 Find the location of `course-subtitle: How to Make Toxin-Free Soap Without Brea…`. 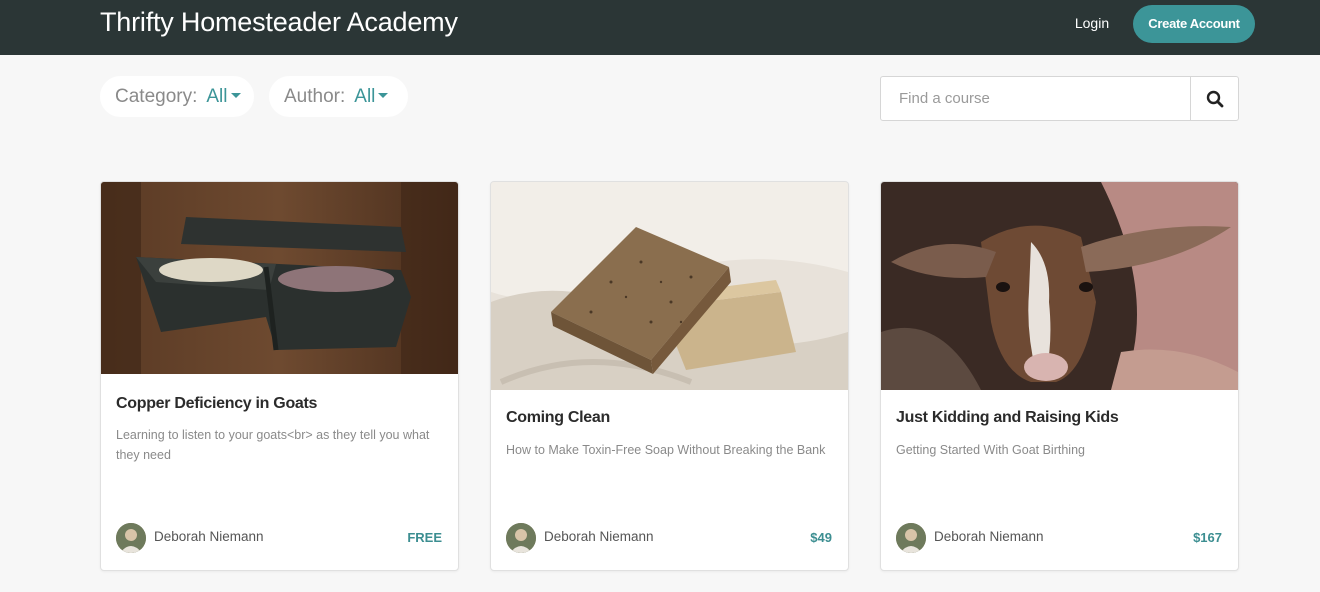

course-subtitle: How to Make Toxin-Free Soap Without Brea… is located at coordinates (666, 450).